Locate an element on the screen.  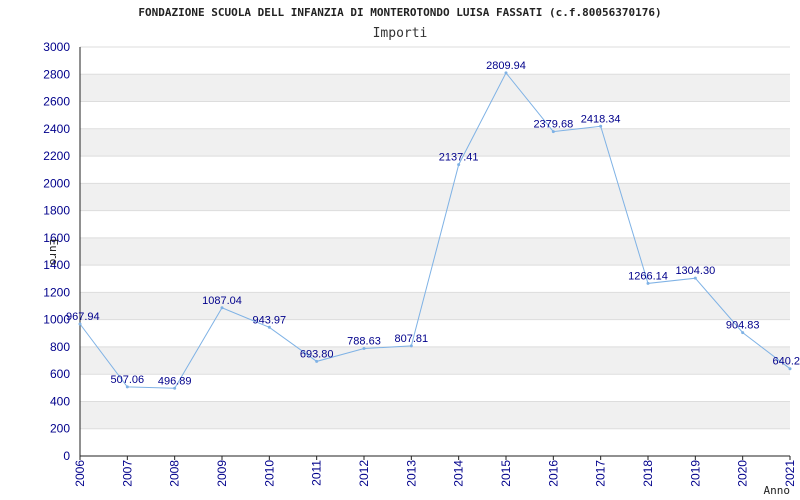
data-label: 1087.04 is located at coordinates (222, 301).